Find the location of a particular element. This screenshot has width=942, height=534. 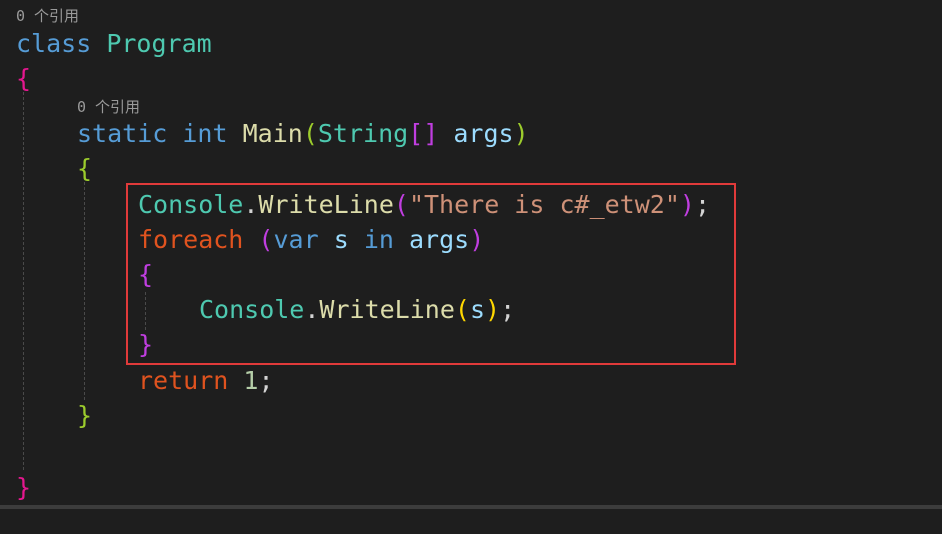

code-lens-class-references: 0 个引用 is located at coordinates (47, 16).